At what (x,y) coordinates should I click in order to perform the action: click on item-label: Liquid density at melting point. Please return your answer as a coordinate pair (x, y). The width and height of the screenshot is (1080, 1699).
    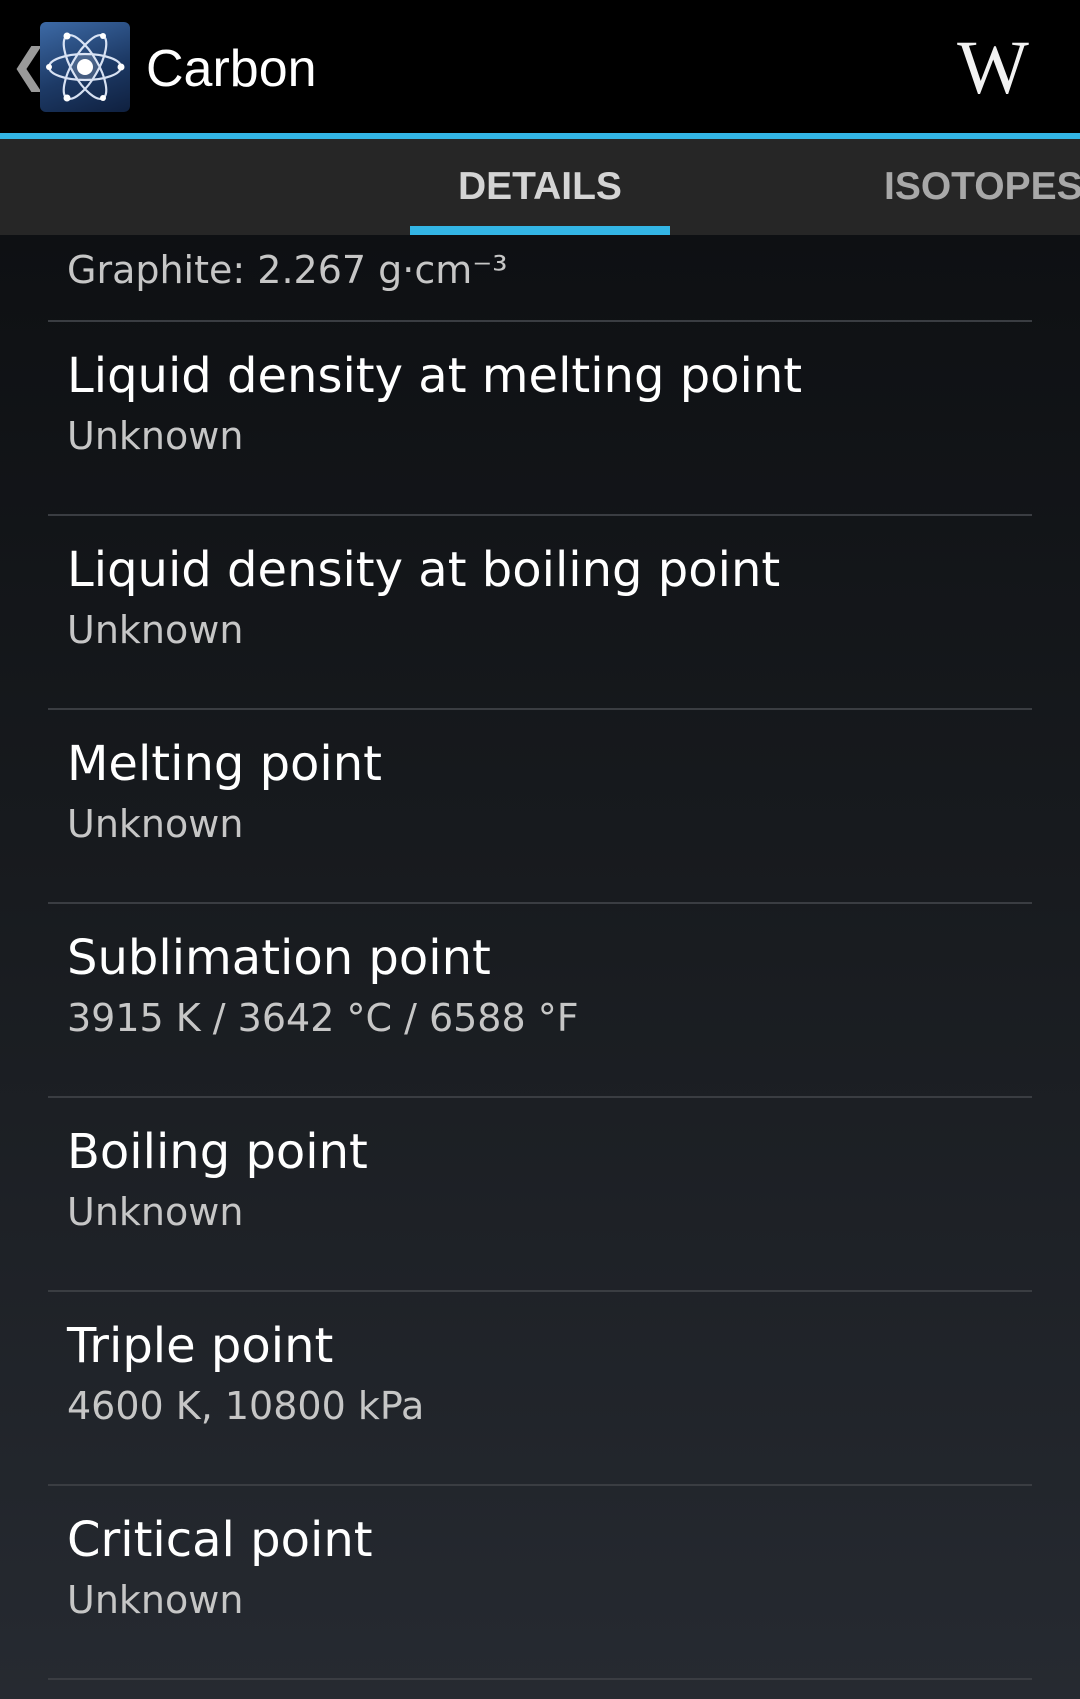
    Looking at the image, I should click on (435, 376).